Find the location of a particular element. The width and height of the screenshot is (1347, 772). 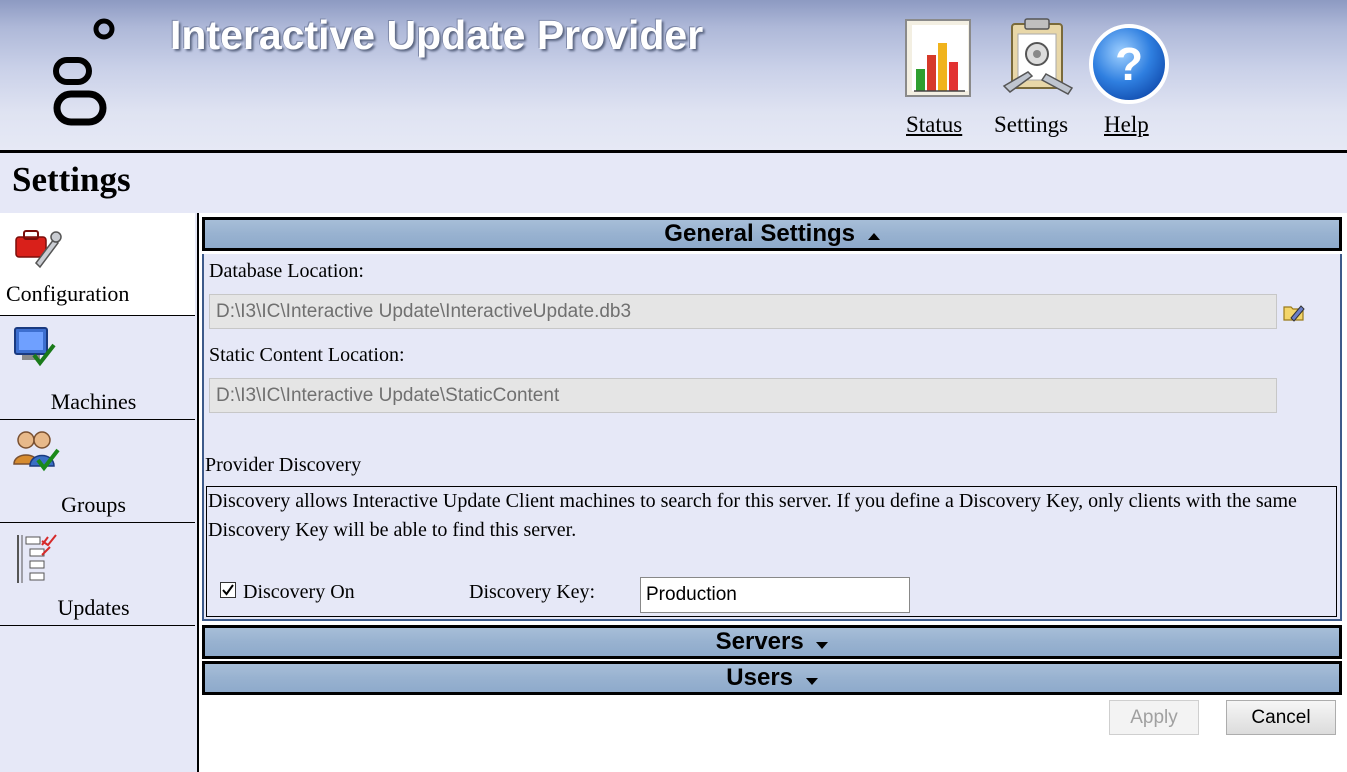

discovery-key-input is located at coordinates (775, 595).